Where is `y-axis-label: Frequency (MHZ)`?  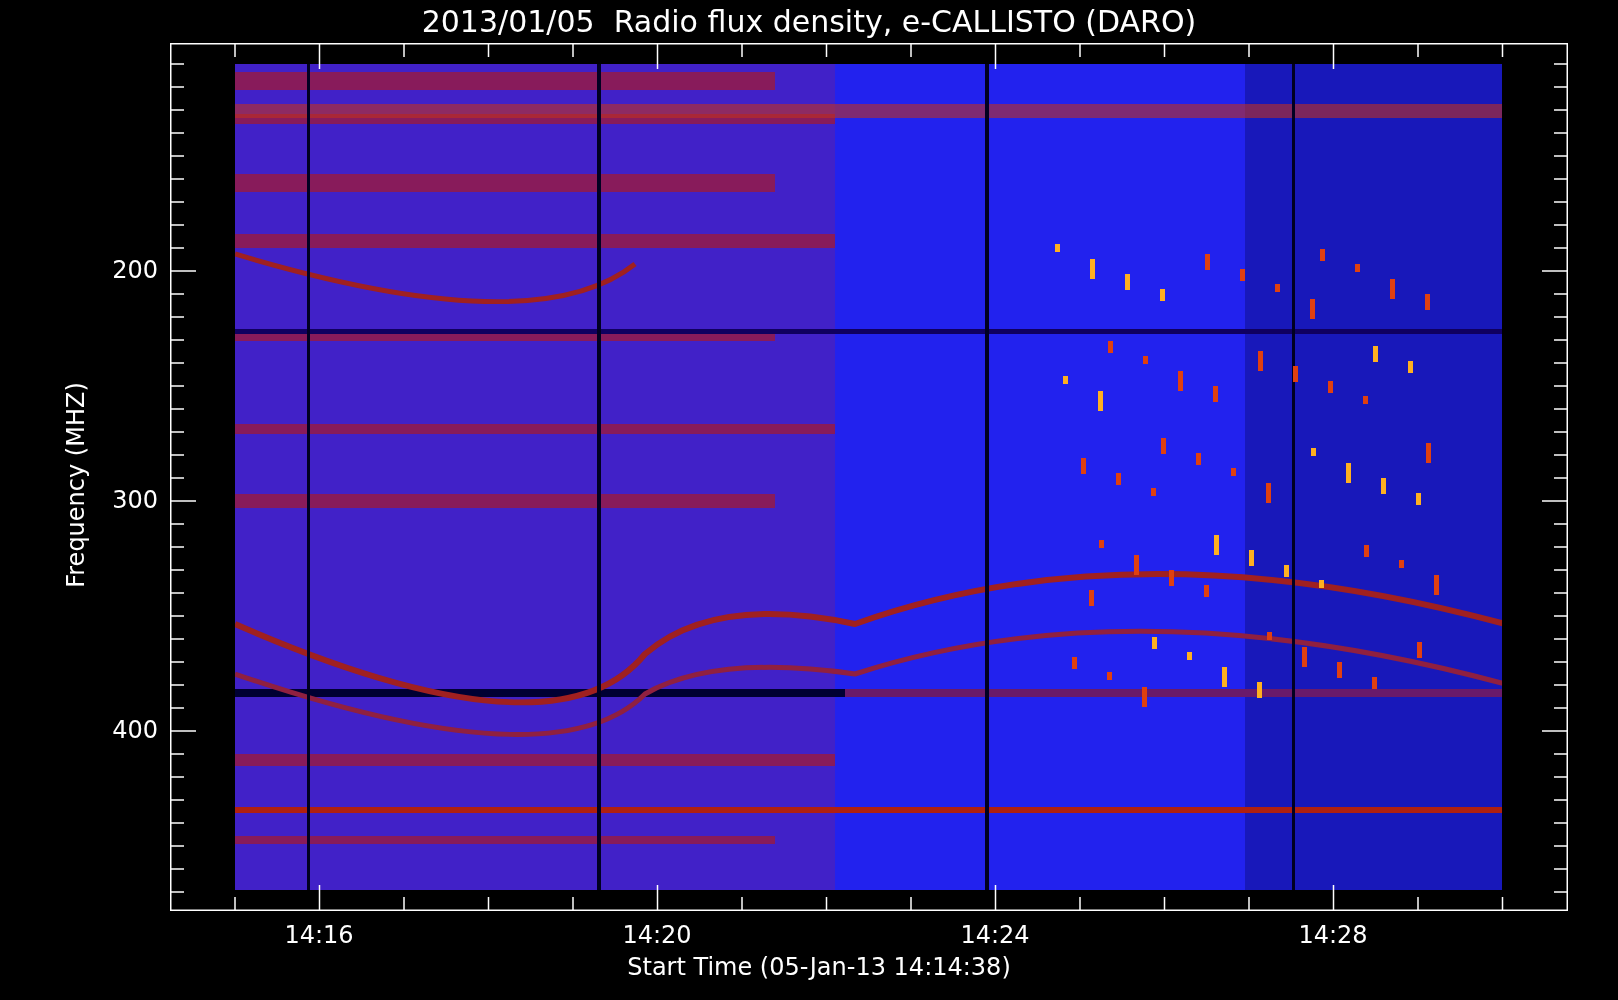
y-axis-label: Frequency (MHZ) is located at coordinates (76, 485).